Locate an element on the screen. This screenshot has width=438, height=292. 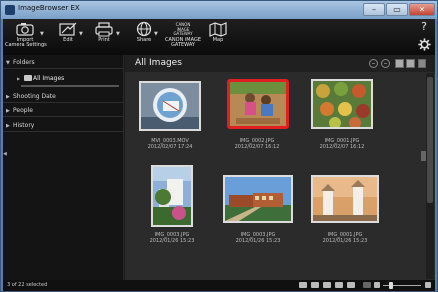
print-button: Print ▼ is located at coordinates (105, 32).